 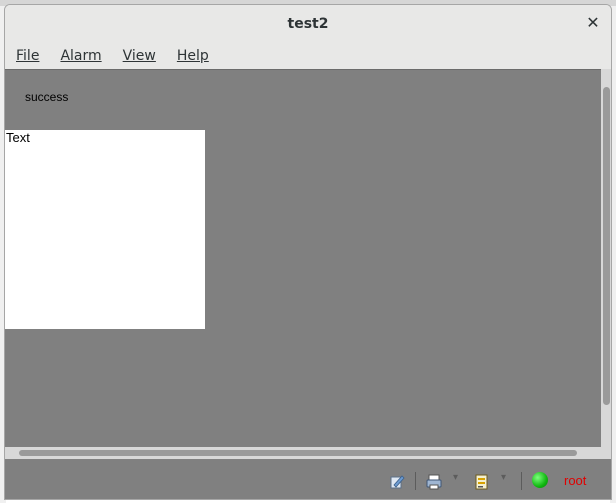 What do you see at coordinates (397, 482) in the screenshot?
I see `edit-icon` at bounding box center [397, 482].